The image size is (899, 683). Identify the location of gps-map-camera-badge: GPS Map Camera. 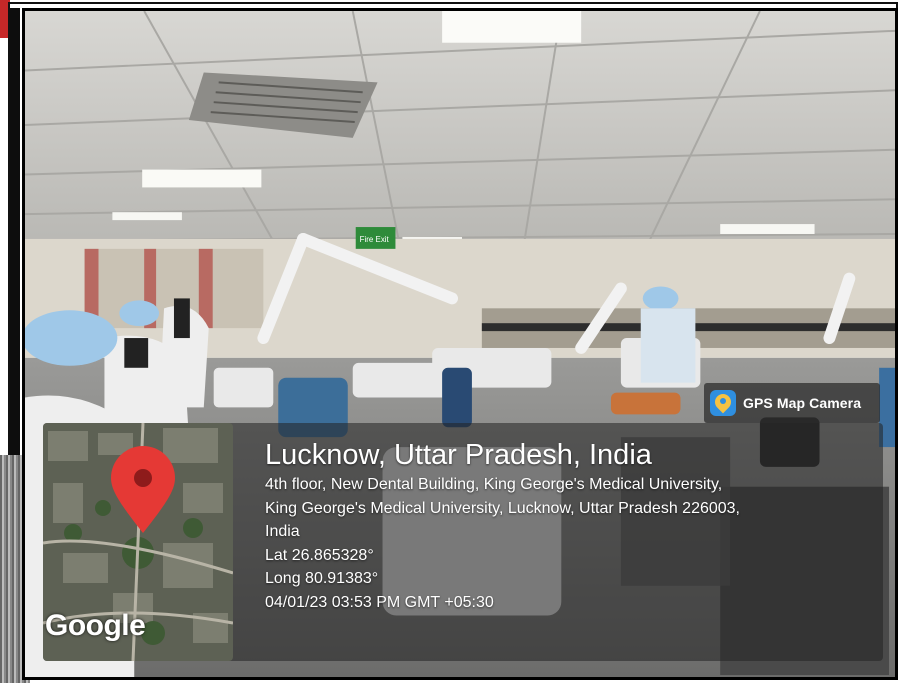
(792, 403).